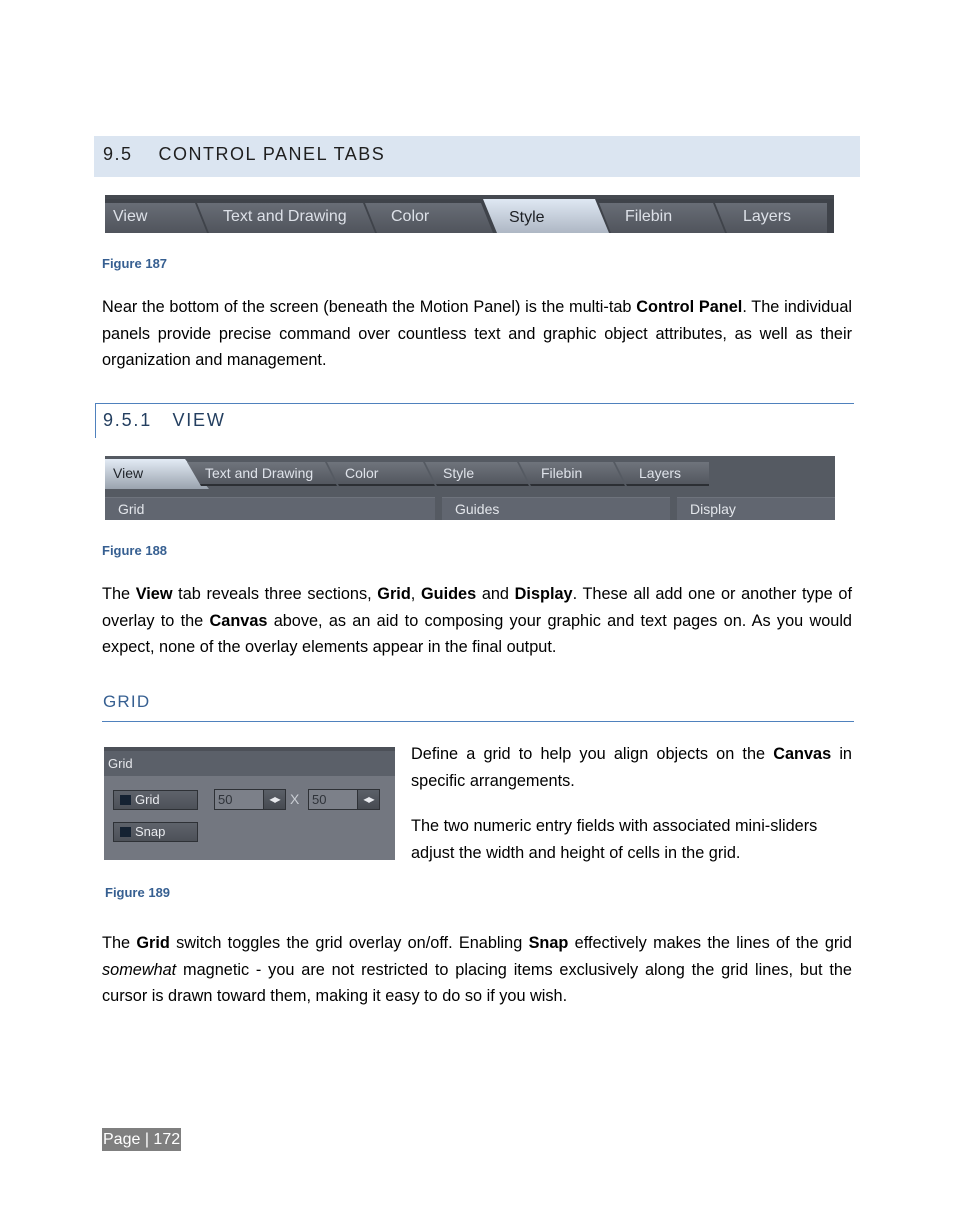 Image resolution: width=954 pixels, height=1227 pixels. Describe the element at coordinates (125, 832) in the screenshot. I see `snap-toggle-indicator` at that location.